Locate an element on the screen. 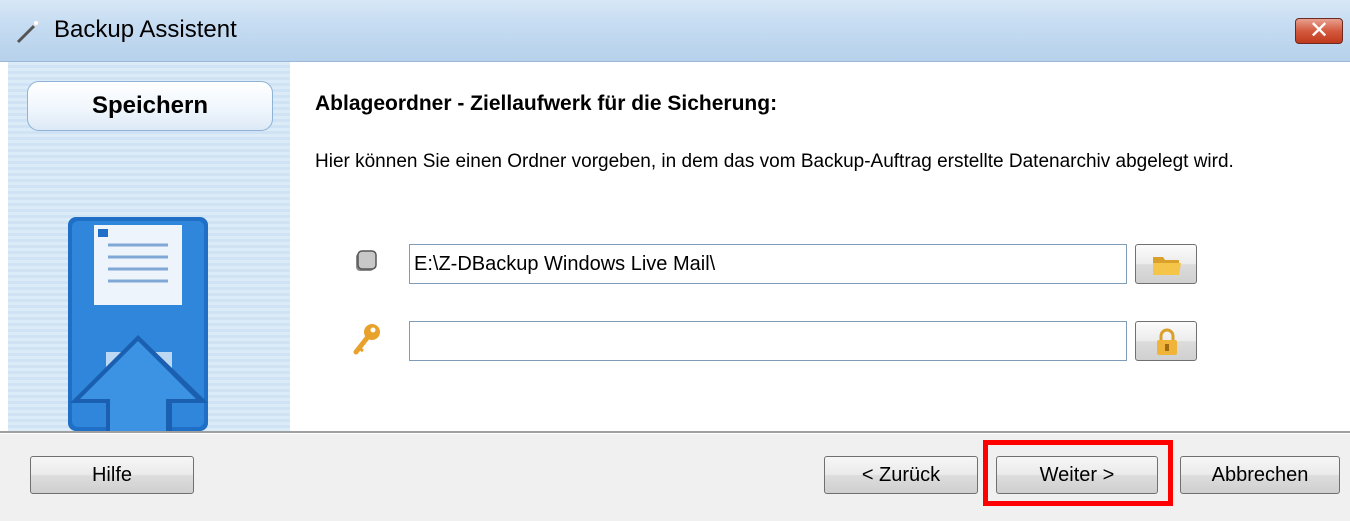 This screenshot has width=1350, height=521. sidebar-panel: Speichern is located at coordinates (149, 246).